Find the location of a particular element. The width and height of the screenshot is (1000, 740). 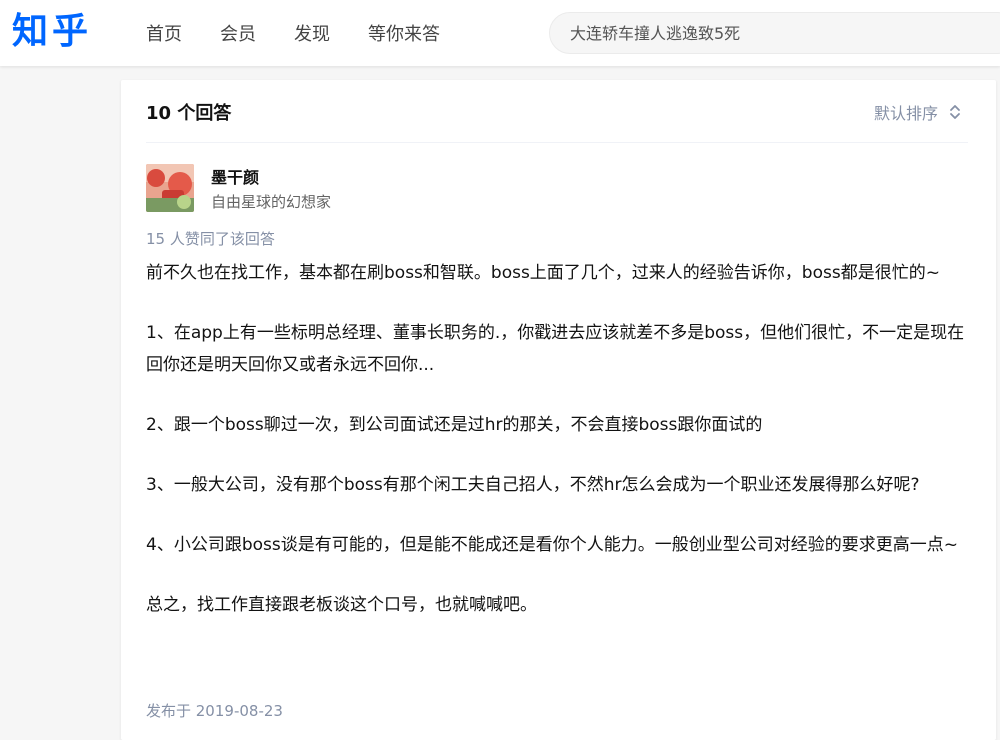

top-navigation-bar: 知乎 首页 会员 发现 等你来答 is located at coordinates (500, 33).